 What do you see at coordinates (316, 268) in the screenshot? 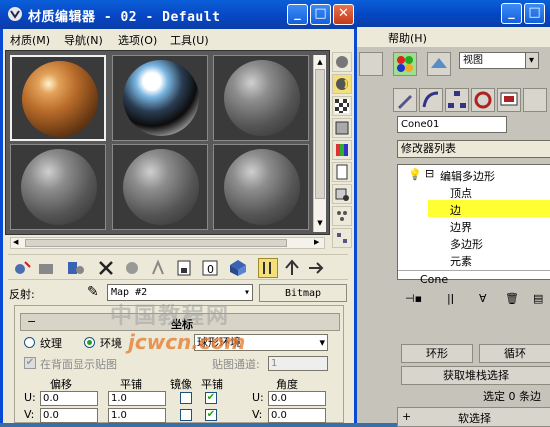
I see `go-forward-to-sibling-icon` at bounding box center [316, 268].